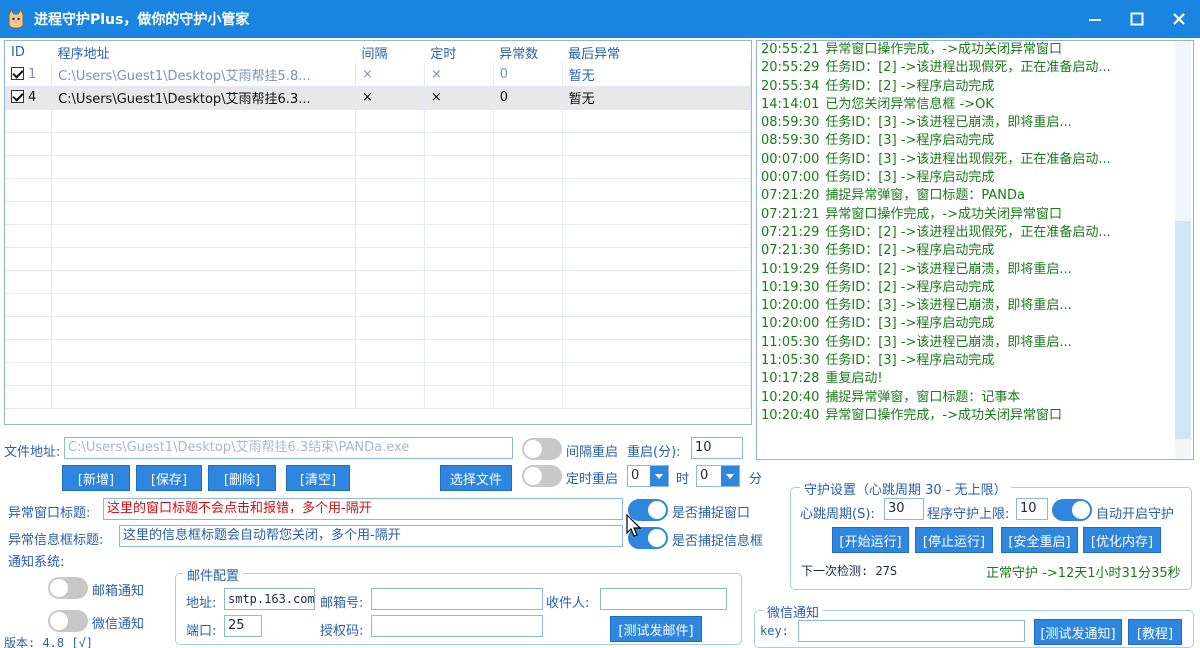  What do you see at coordinates (1078, 632) in the screenshot?
I see `test-wechat-button: [测试发通知]` at bounding box center [1078, 632].